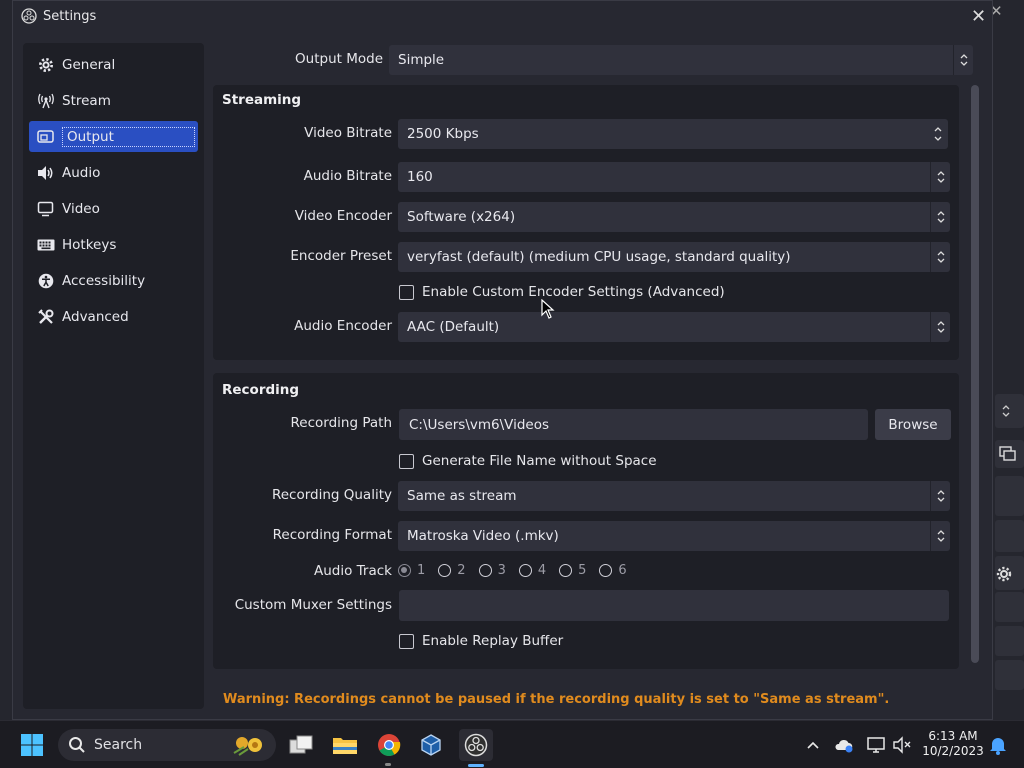 The image size is (1024, 768). Describe the element at coordinates (77, 745) in the screenshot. I see `search-icon` at that location.